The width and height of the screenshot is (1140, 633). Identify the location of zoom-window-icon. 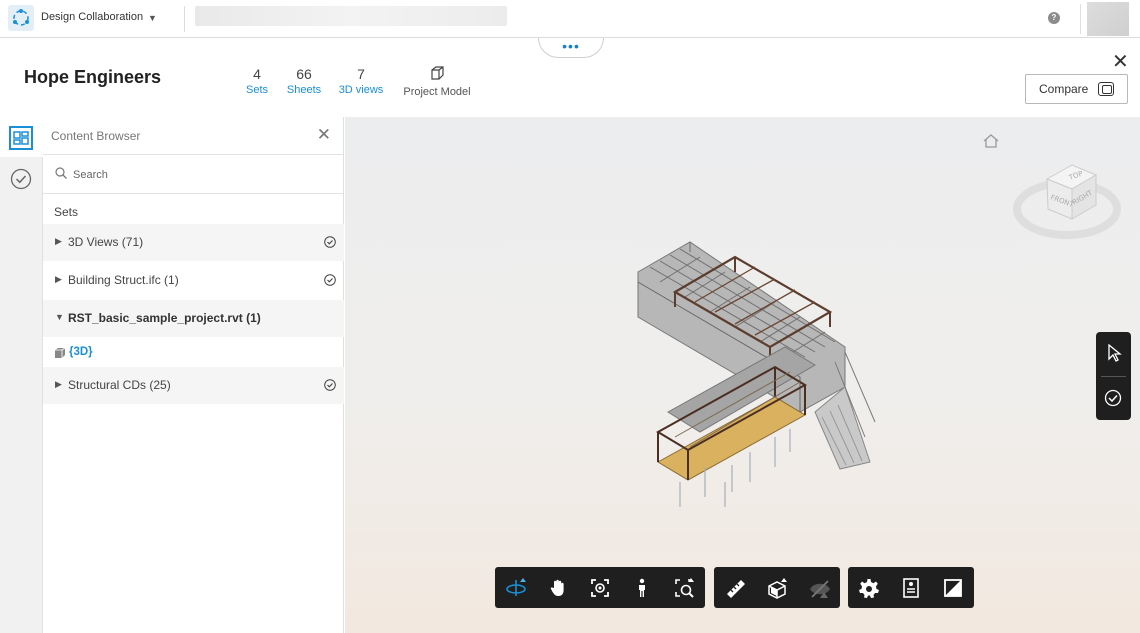
(684, 588).